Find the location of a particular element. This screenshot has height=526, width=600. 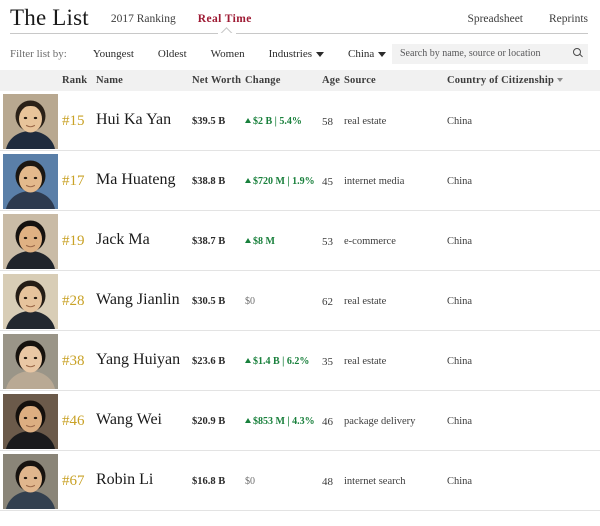

row-source: internet media is located at coordinates (374, 181).